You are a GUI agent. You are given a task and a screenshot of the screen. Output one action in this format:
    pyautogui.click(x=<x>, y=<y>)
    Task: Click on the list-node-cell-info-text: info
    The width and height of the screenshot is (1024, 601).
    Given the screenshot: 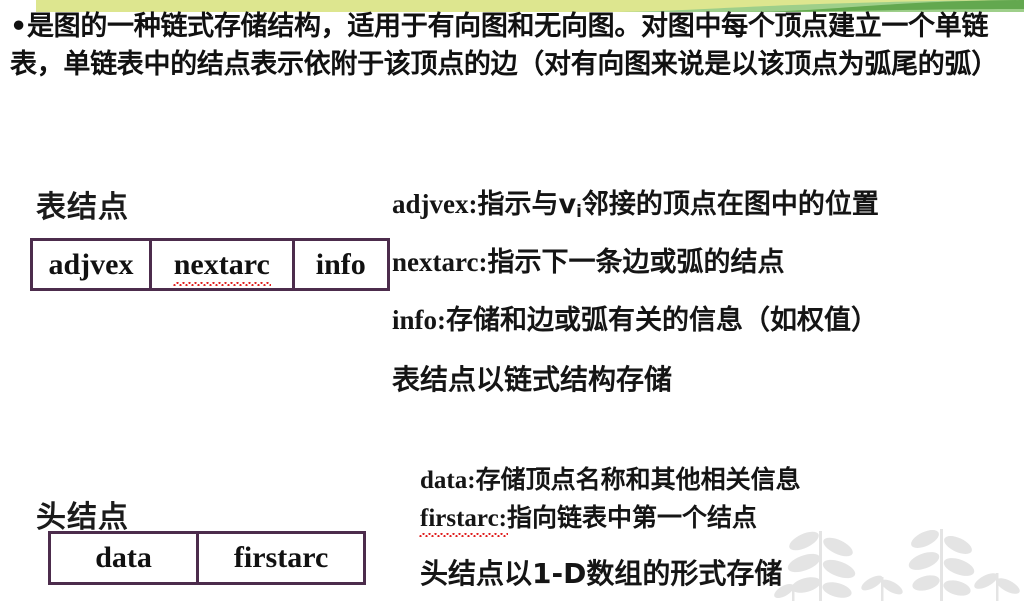 What is the action you would take?
    pyautogui.click(x=340, y=264)
    